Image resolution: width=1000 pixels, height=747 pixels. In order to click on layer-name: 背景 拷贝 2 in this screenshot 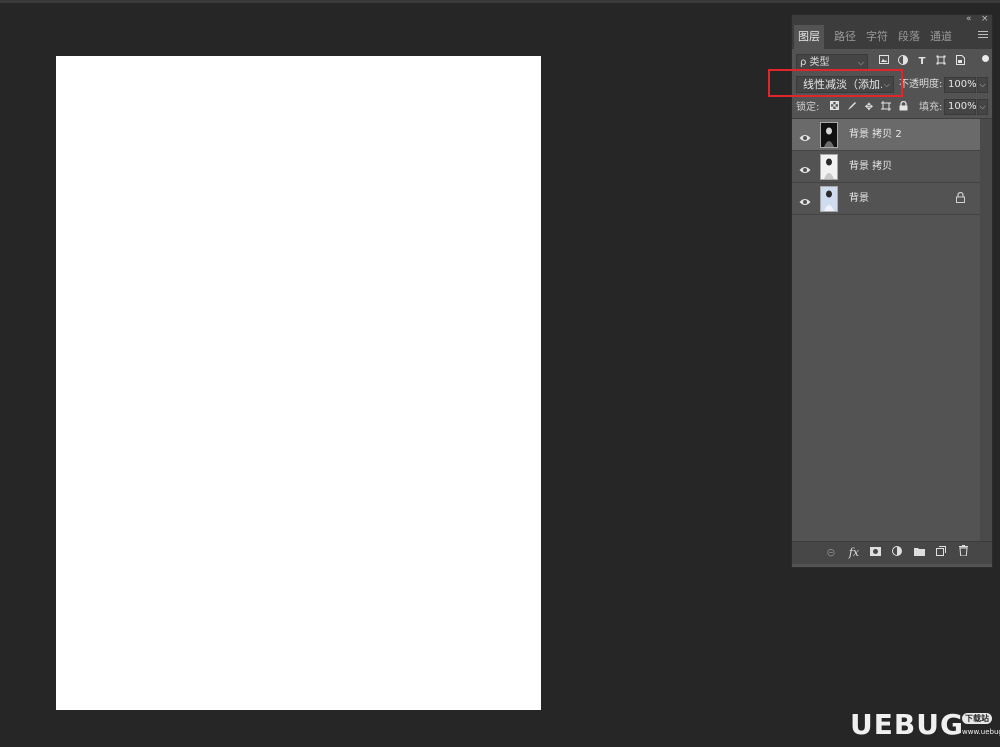, I will do `click(875, 134)`.